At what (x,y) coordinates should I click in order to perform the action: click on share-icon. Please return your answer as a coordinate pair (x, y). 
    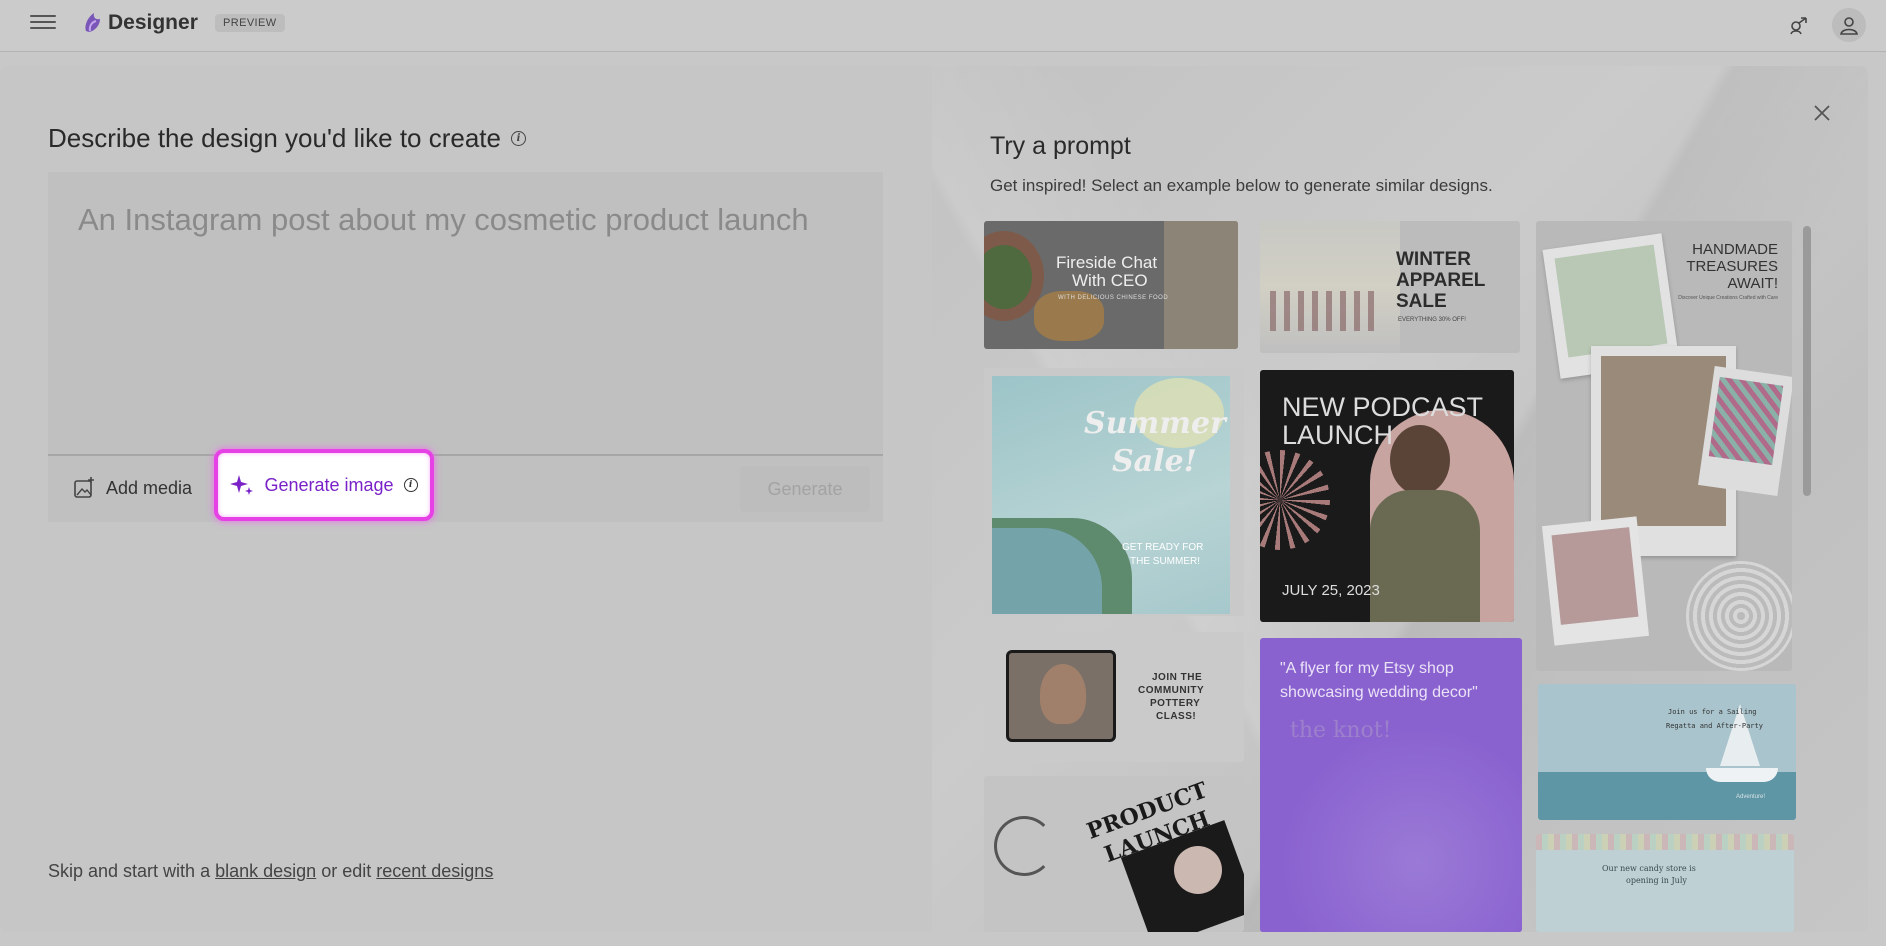
    Looking at the image, I should click on (1799, 25).